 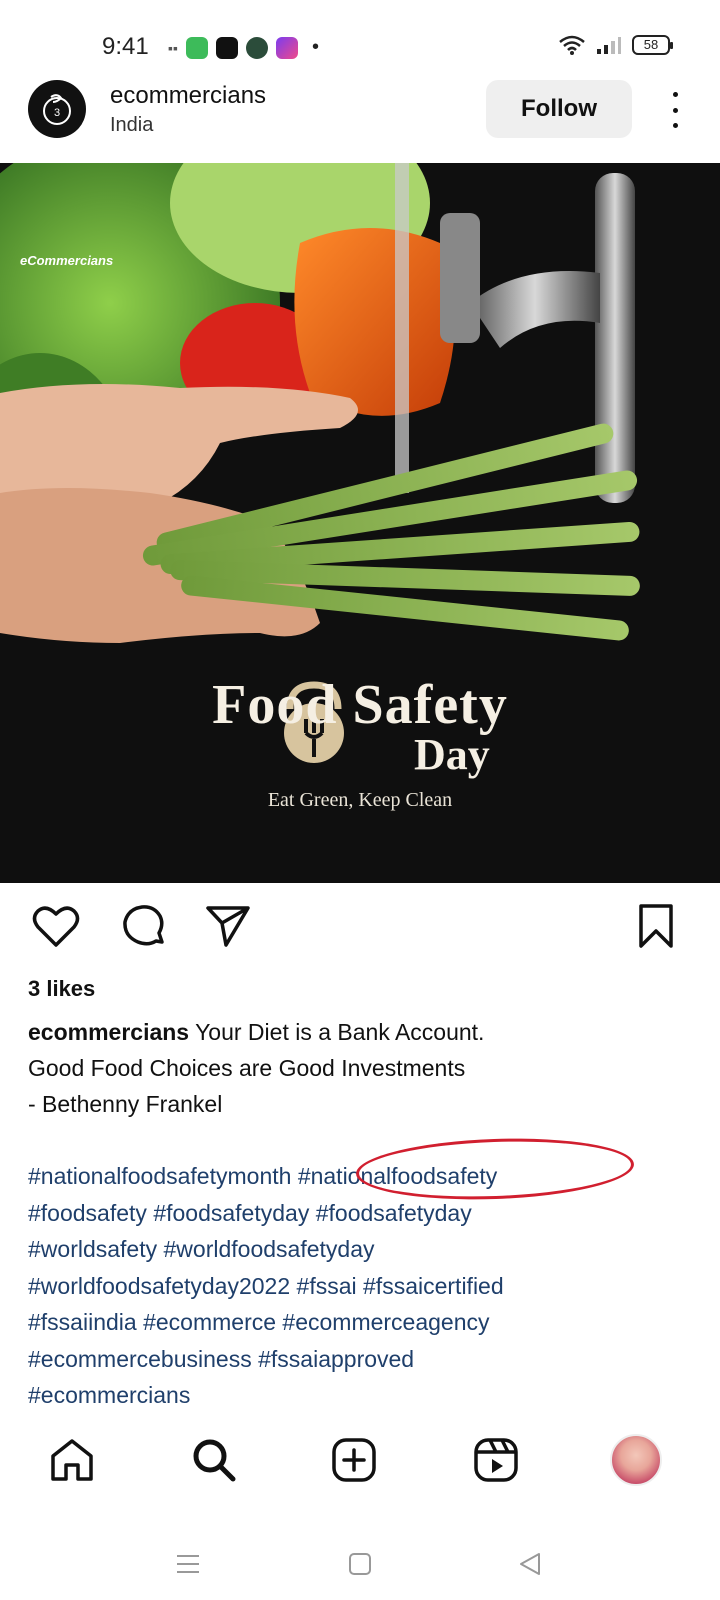 What do you see at coordinates (173, 47) in the screenshot?
I see `notification-icon: ▪▪` at bounding box center [173, 47].